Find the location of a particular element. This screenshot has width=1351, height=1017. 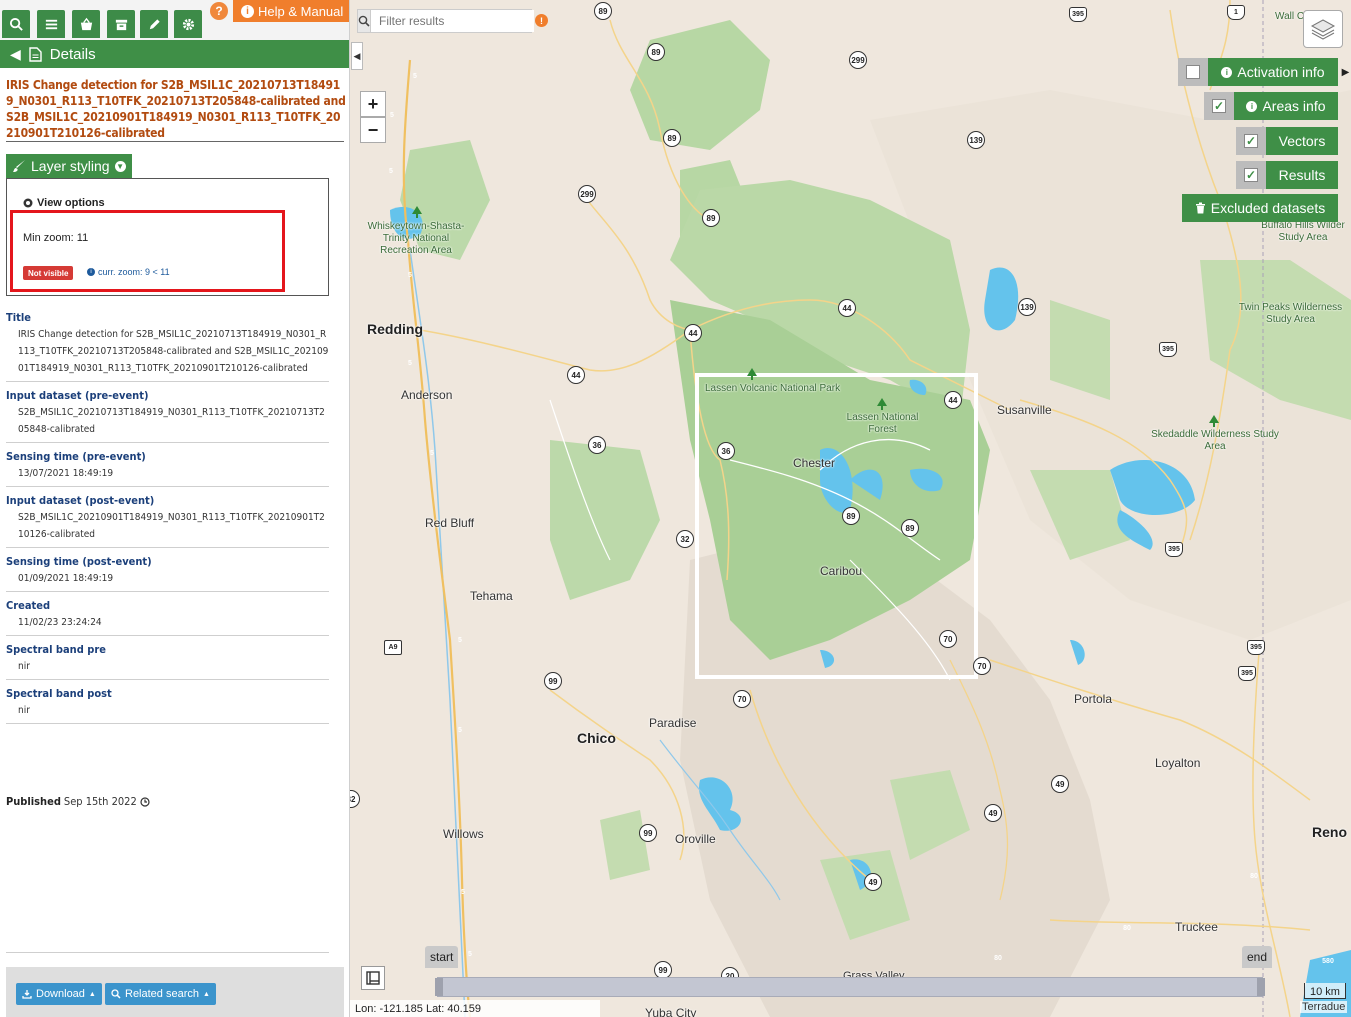

field-band-post: Spectral band post nir is located at coordinates (167, 702).